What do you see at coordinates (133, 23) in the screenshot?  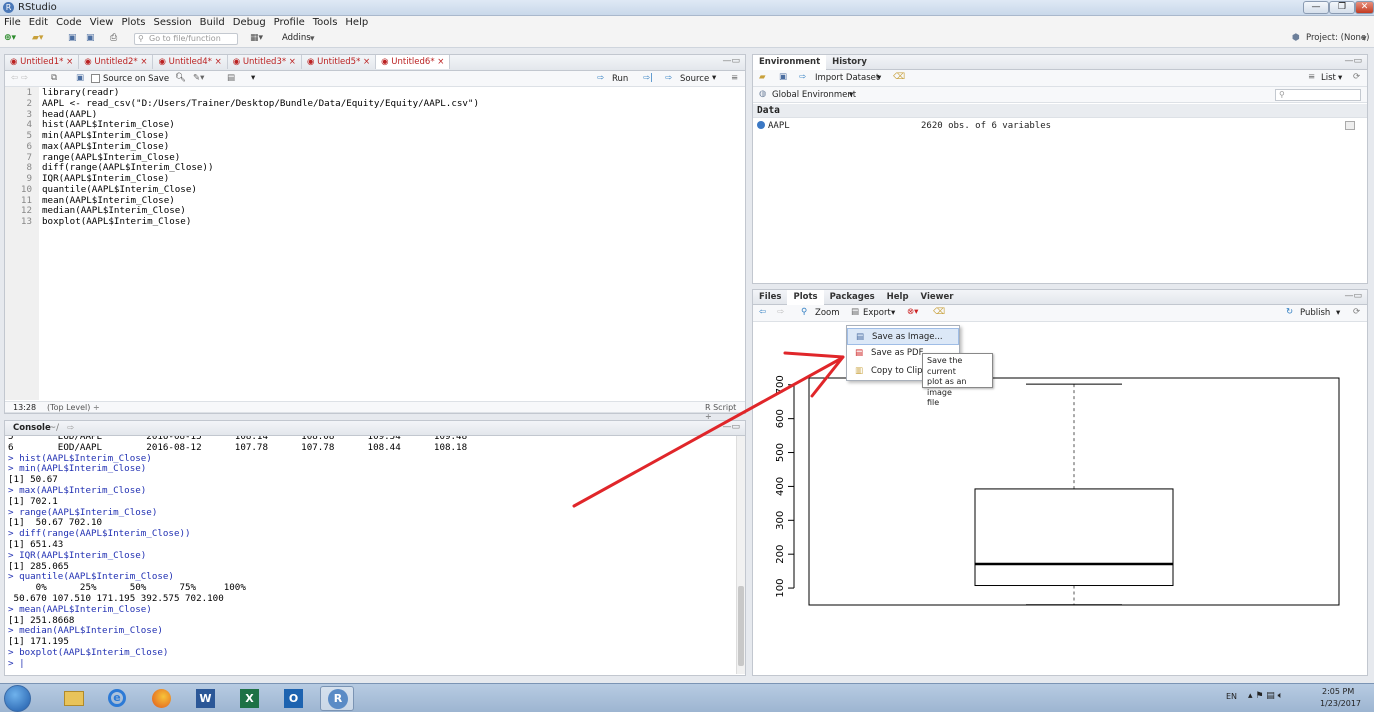 I see `menu-plots: Plots` at bounding box center [133, 23].